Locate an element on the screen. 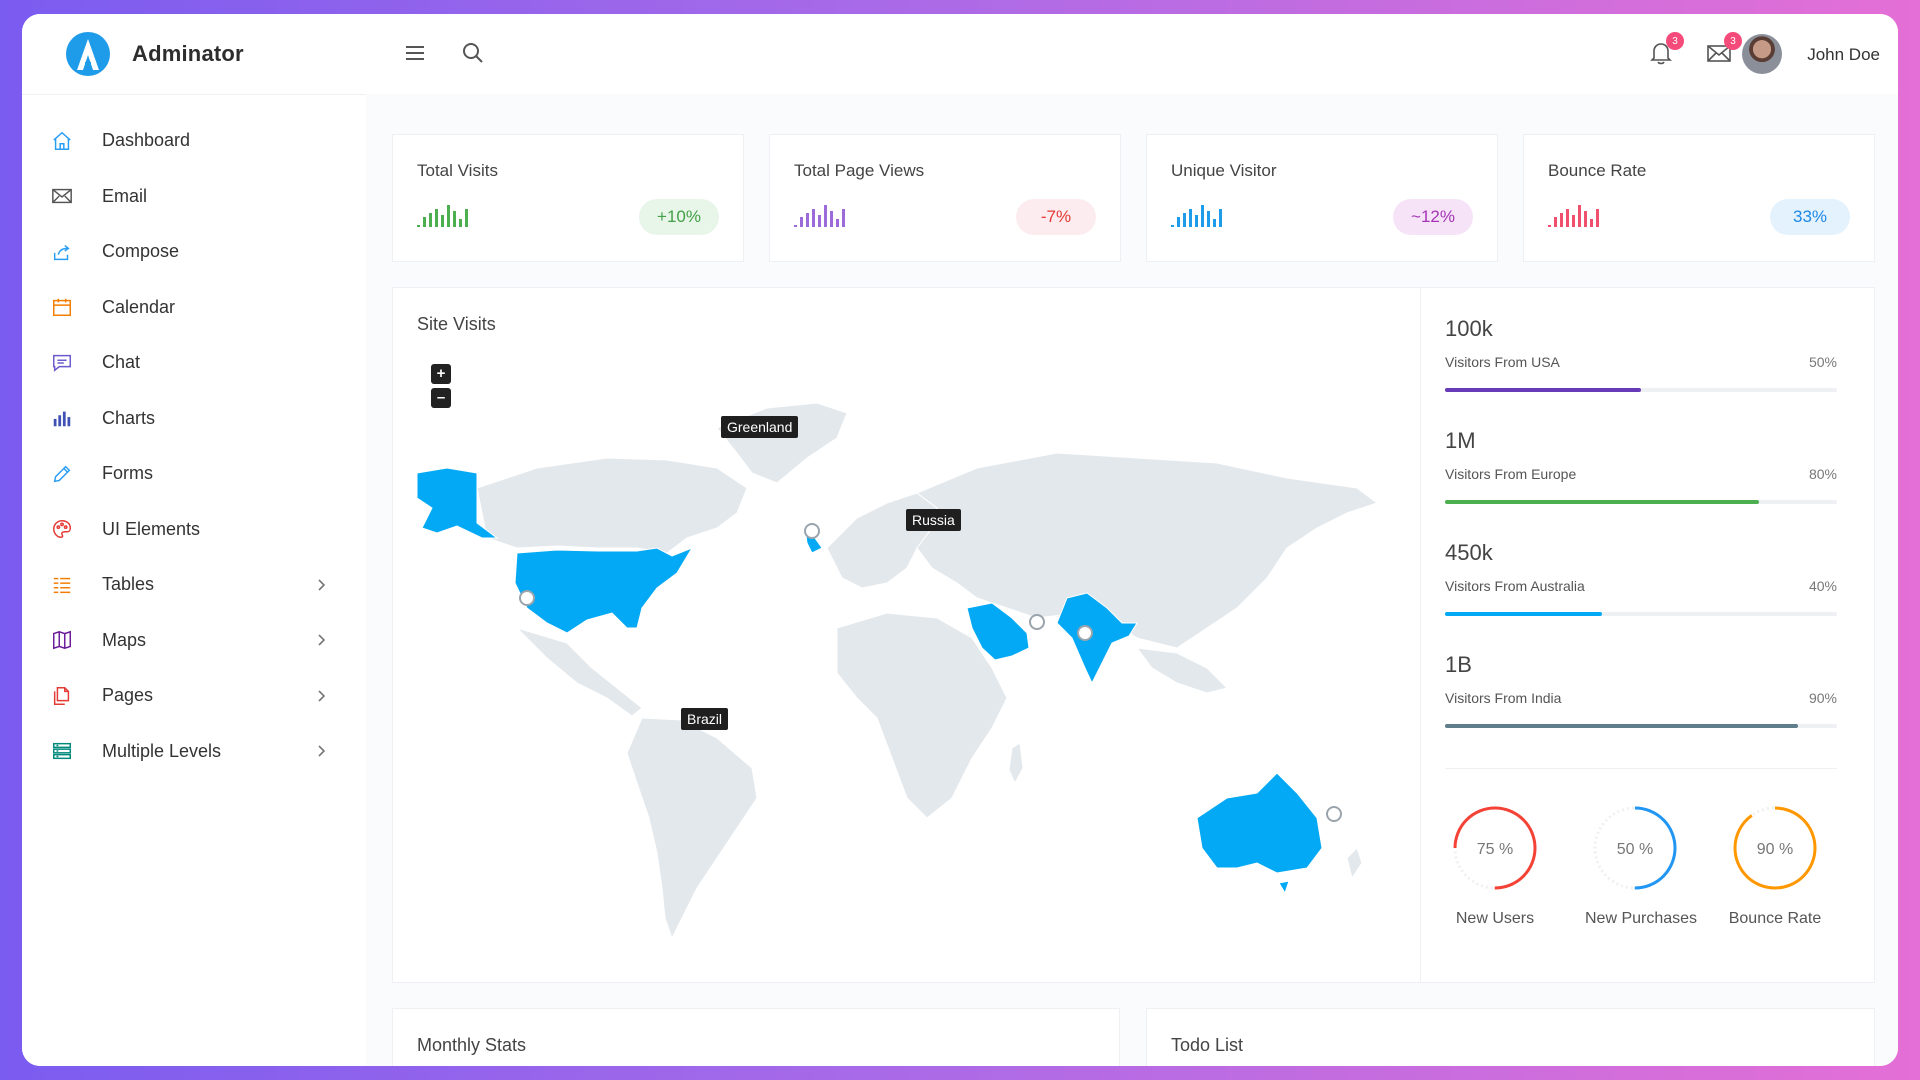 This screenshot has height=1080, width=1920. sidebar-item-label: Maps is located at coordinates (124, 639).